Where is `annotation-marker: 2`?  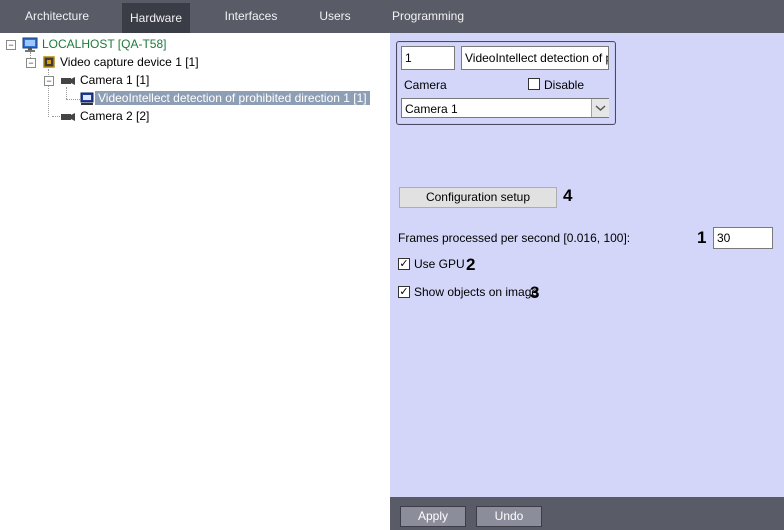
annotation-marker: 2 is located at coordinates (471, 264).